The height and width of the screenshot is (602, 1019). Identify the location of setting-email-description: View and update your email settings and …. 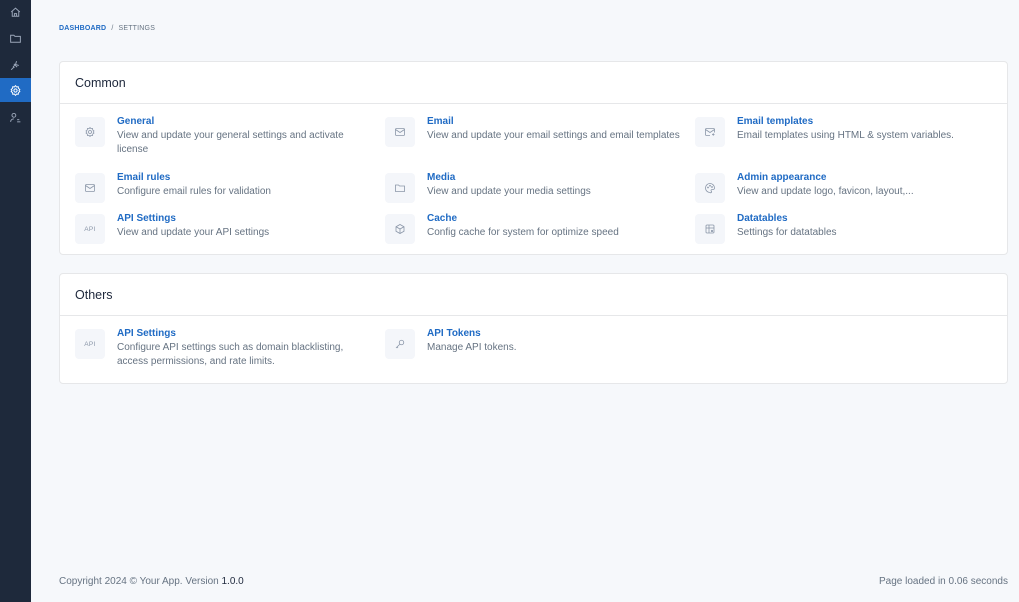
(553, 135).